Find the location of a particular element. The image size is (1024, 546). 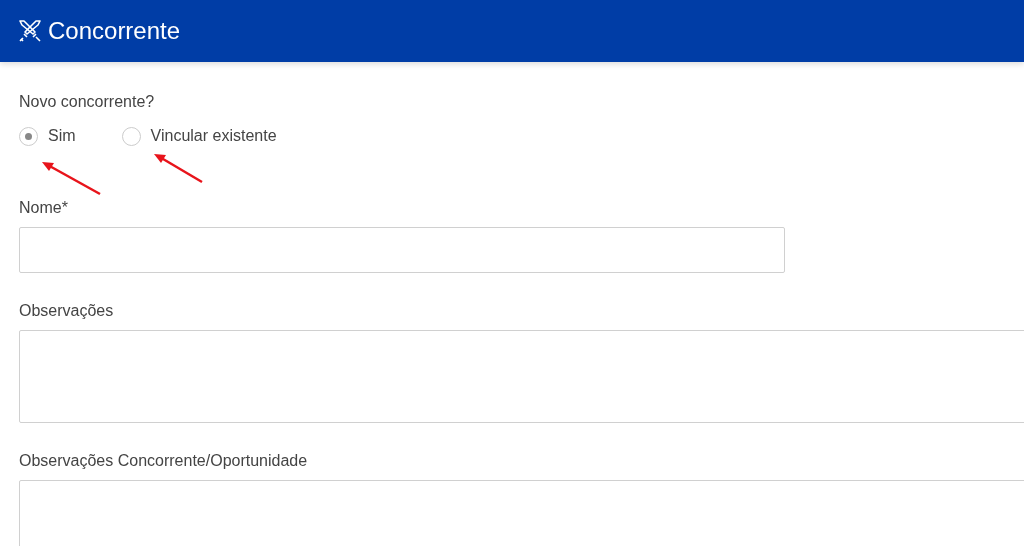

radio-option: Vincular existente is located at coordinates (199, 136).